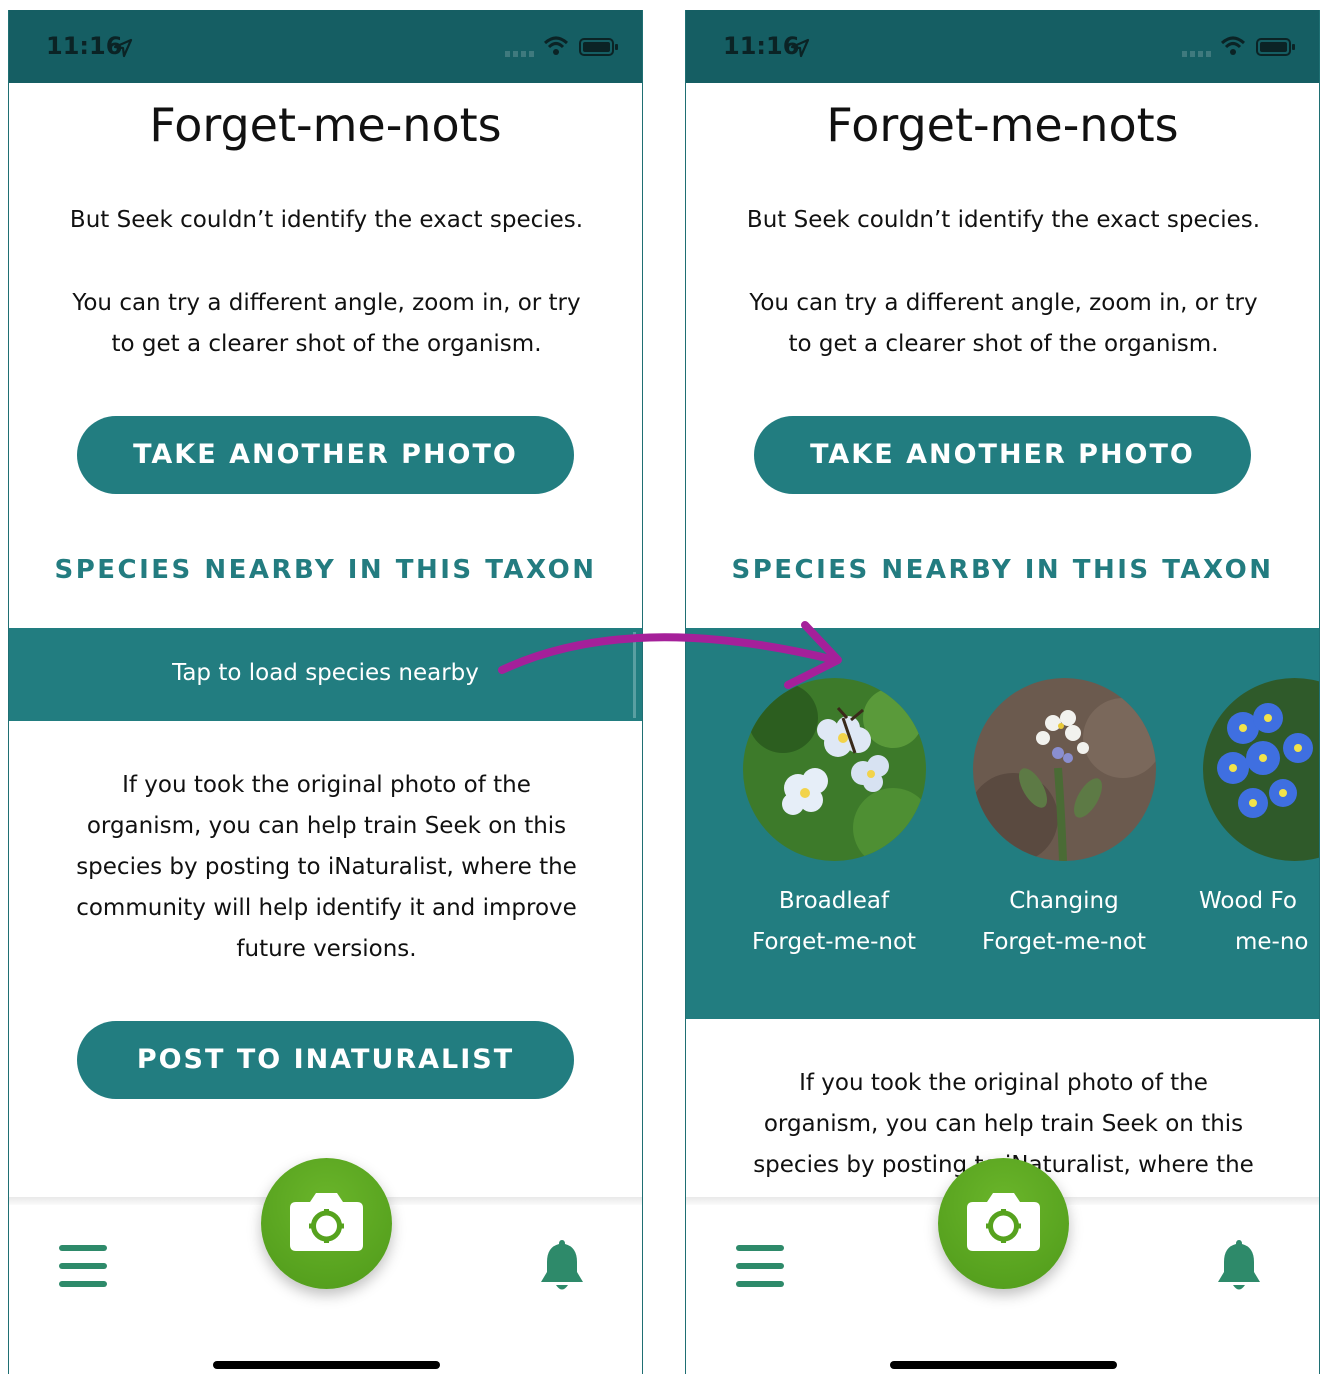 Image resolution: width=1324 pixels, height=1374 pixels. Describe the element at coordinates (1272, 942) in the screenshot. I see `species-name-line: me-no` at that location.